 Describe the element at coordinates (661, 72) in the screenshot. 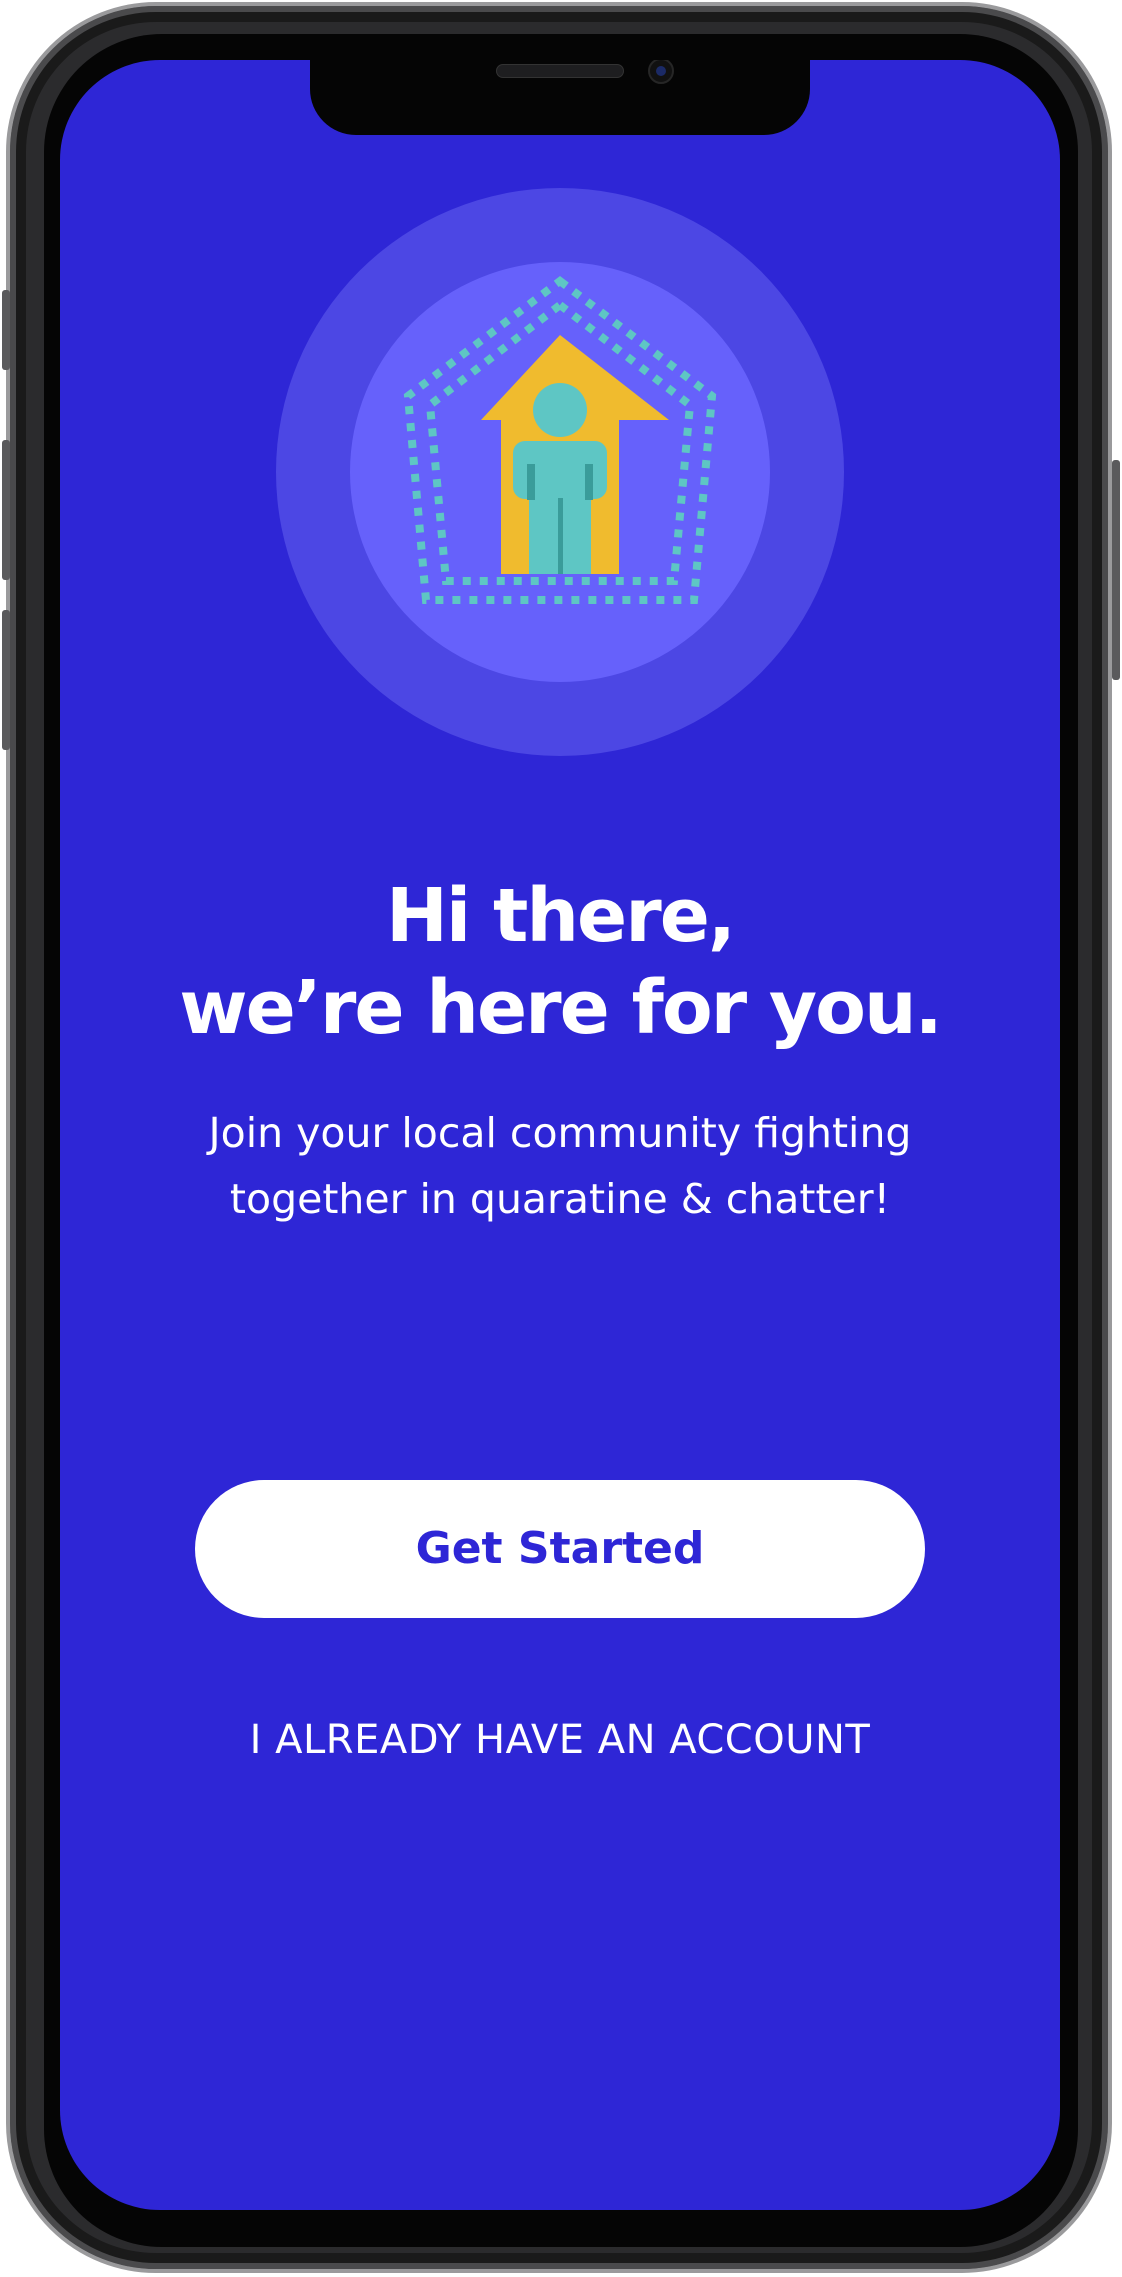

I see `front-camera-icon` at that location.